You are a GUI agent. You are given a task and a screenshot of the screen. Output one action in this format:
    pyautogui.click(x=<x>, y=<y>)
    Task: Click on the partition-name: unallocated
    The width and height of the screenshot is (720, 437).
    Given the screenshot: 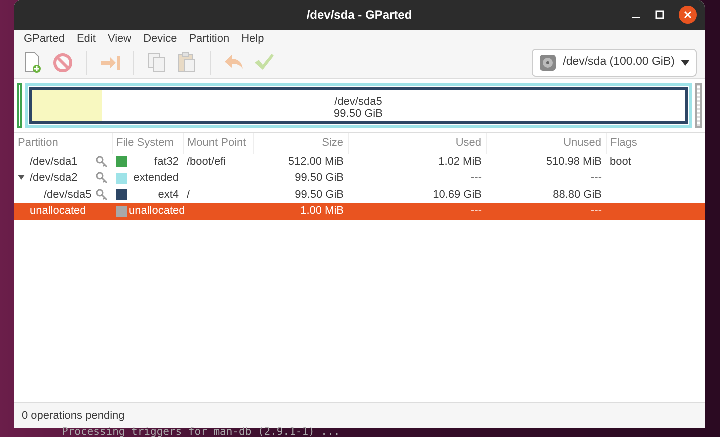 What is the action you would take?
    pyautogui.click(x=58, y=211)
    